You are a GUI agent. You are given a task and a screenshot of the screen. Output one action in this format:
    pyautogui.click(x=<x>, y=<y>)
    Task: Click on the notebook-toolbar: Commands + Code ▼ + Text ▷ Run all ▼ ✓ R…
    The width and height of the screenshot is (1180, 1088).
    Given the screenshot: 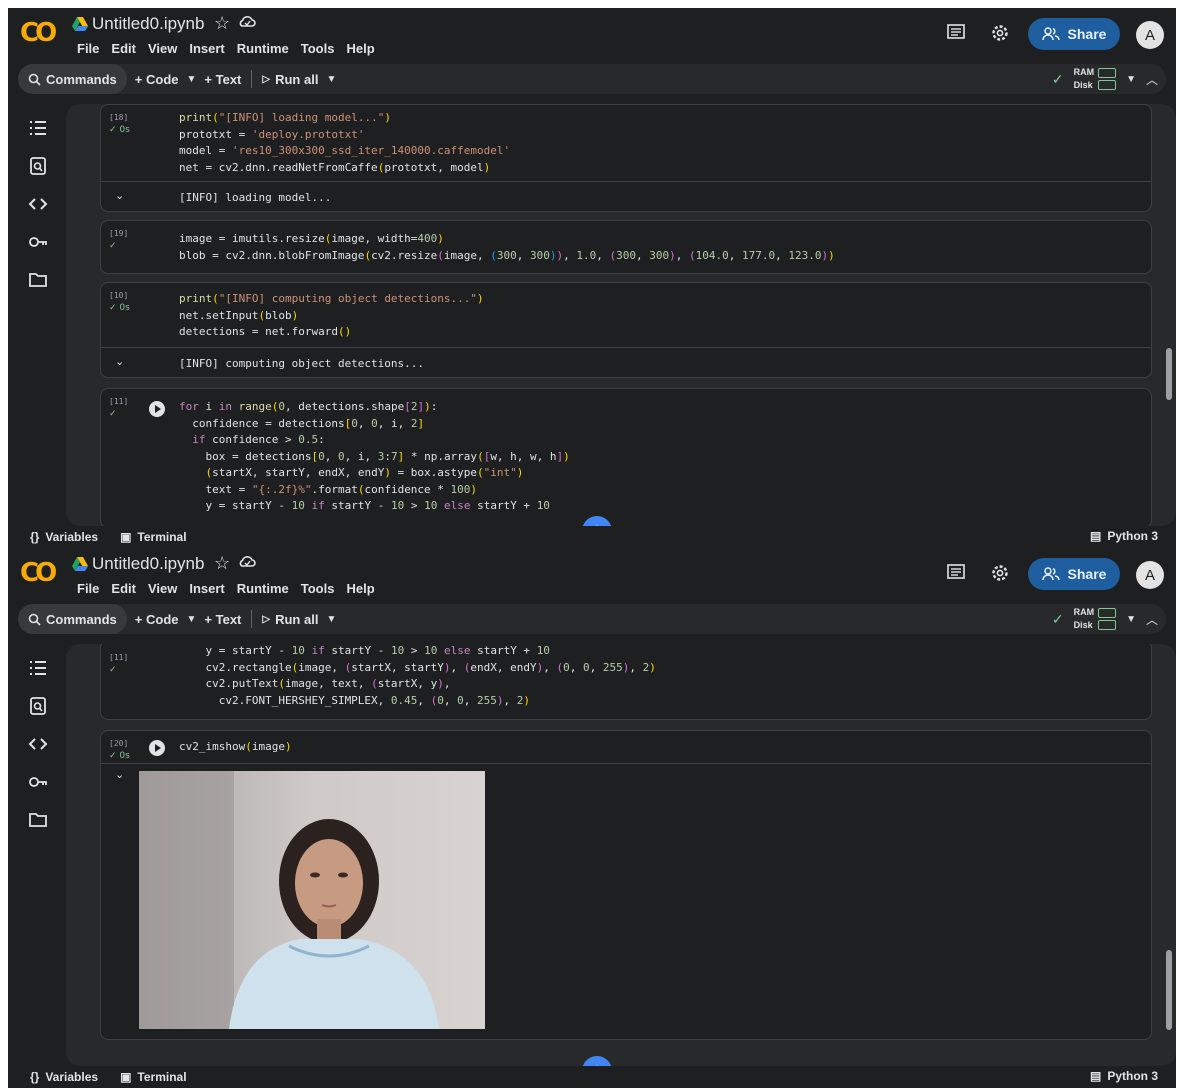 What is the action you would take?
    pyautogui.click(x=592, y=619)
    